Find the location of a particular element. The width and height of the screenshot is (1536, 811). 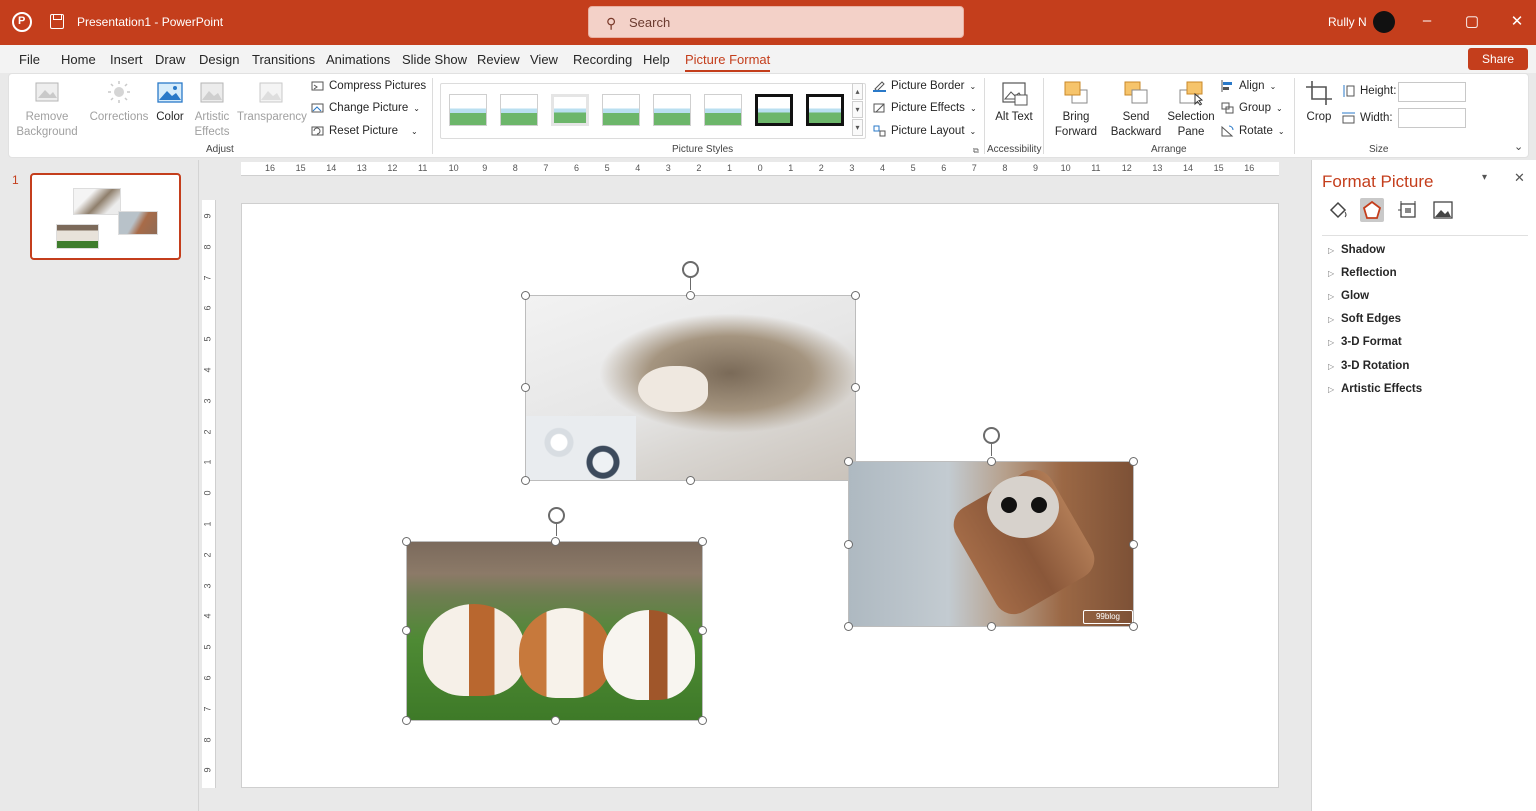

size-properties-icon is located at coordinates (1408, 210).